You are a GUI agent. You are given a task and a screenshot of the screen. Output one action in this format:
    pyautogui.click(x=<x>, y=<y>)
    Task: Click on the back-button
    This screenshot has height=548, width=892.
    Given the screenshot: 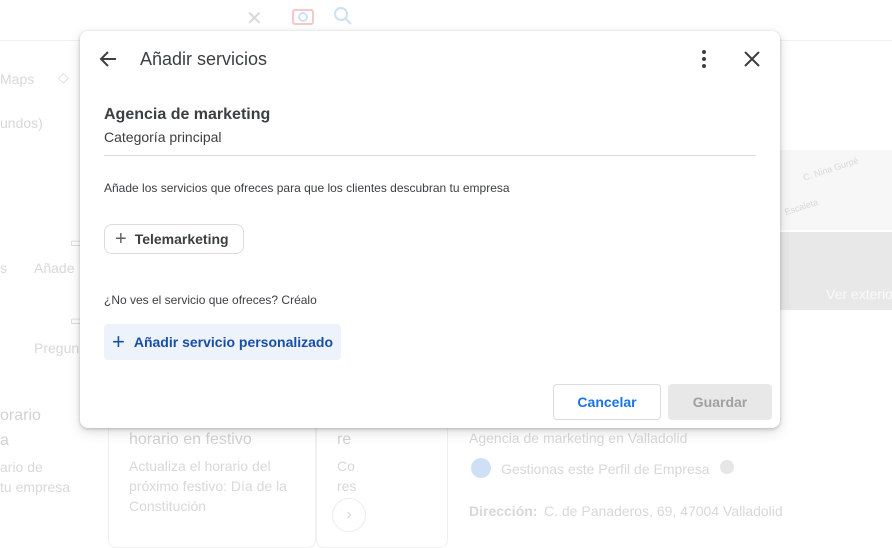 What is the action you would take?
    pyautogui.click(x=108, y=59)
    